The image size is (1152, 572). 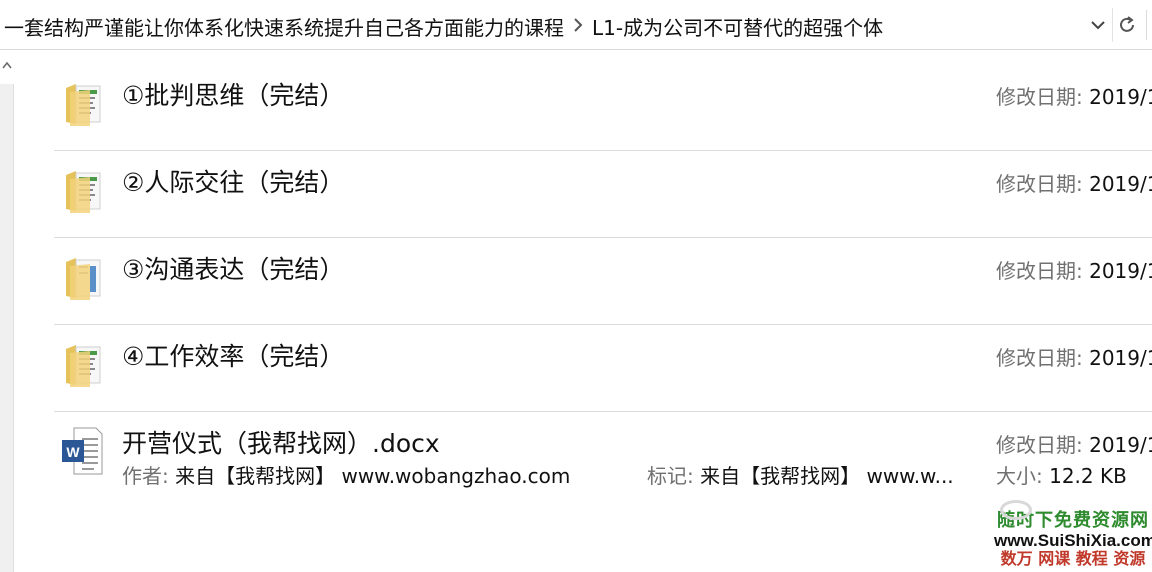 I want to click on size-value: 12.2 KB, so click(x=1088, y=476).